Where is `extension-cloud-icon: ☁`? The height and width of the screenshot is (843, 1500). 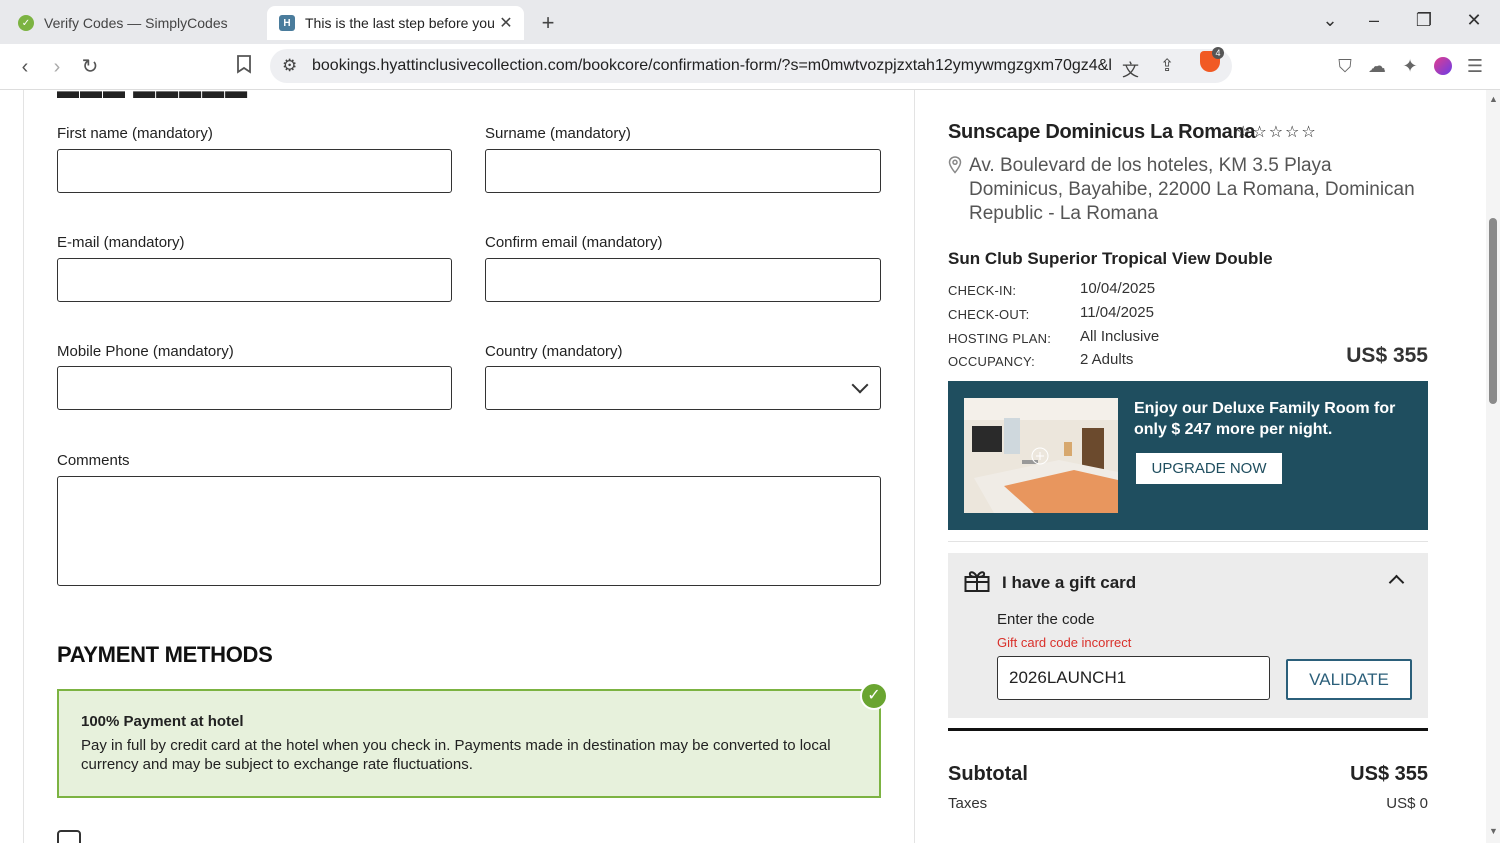 extension-cloud-icon: ☁ is located at coordinates (1377, 66).